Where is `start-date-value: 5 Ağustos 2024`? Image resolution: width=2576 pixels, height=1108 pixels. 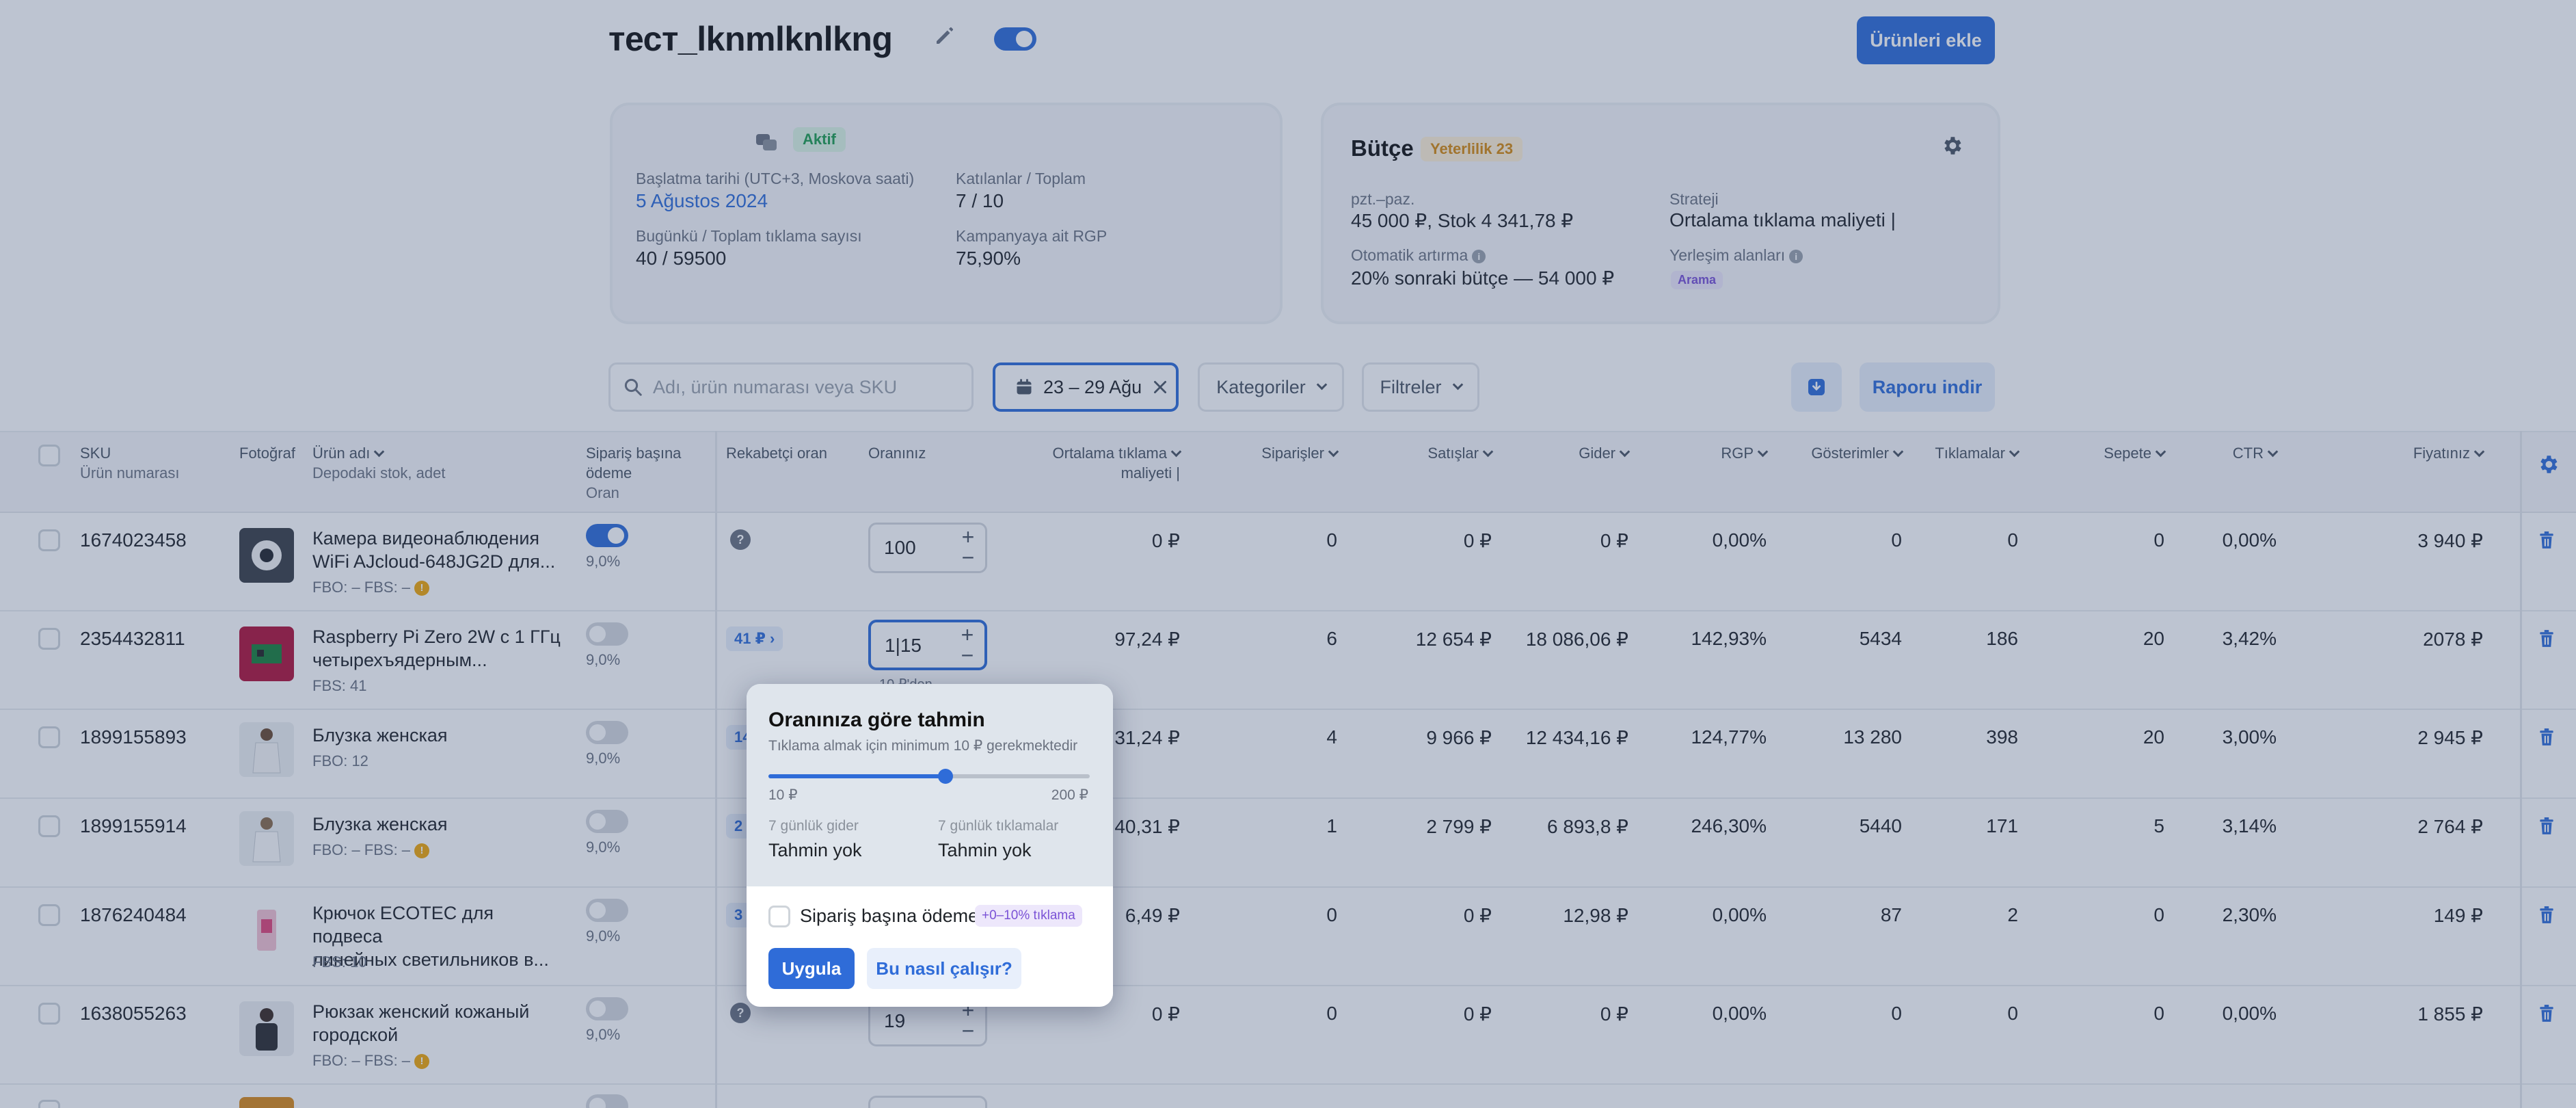 start-date-value: 5 Ağustos 2024 is located at coordinates (702, 201).